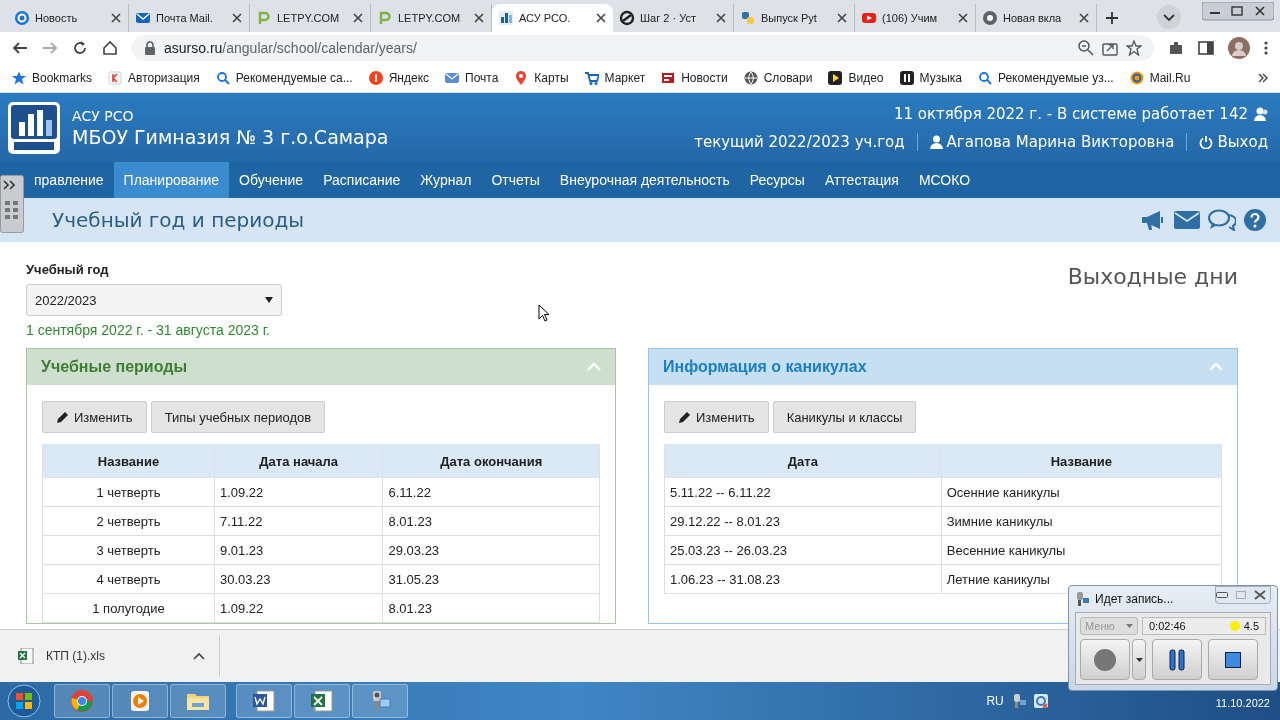 The height and width of the screenshot is (720, 1280). I want to click on bookmark: Маркет, so click(615, 78).